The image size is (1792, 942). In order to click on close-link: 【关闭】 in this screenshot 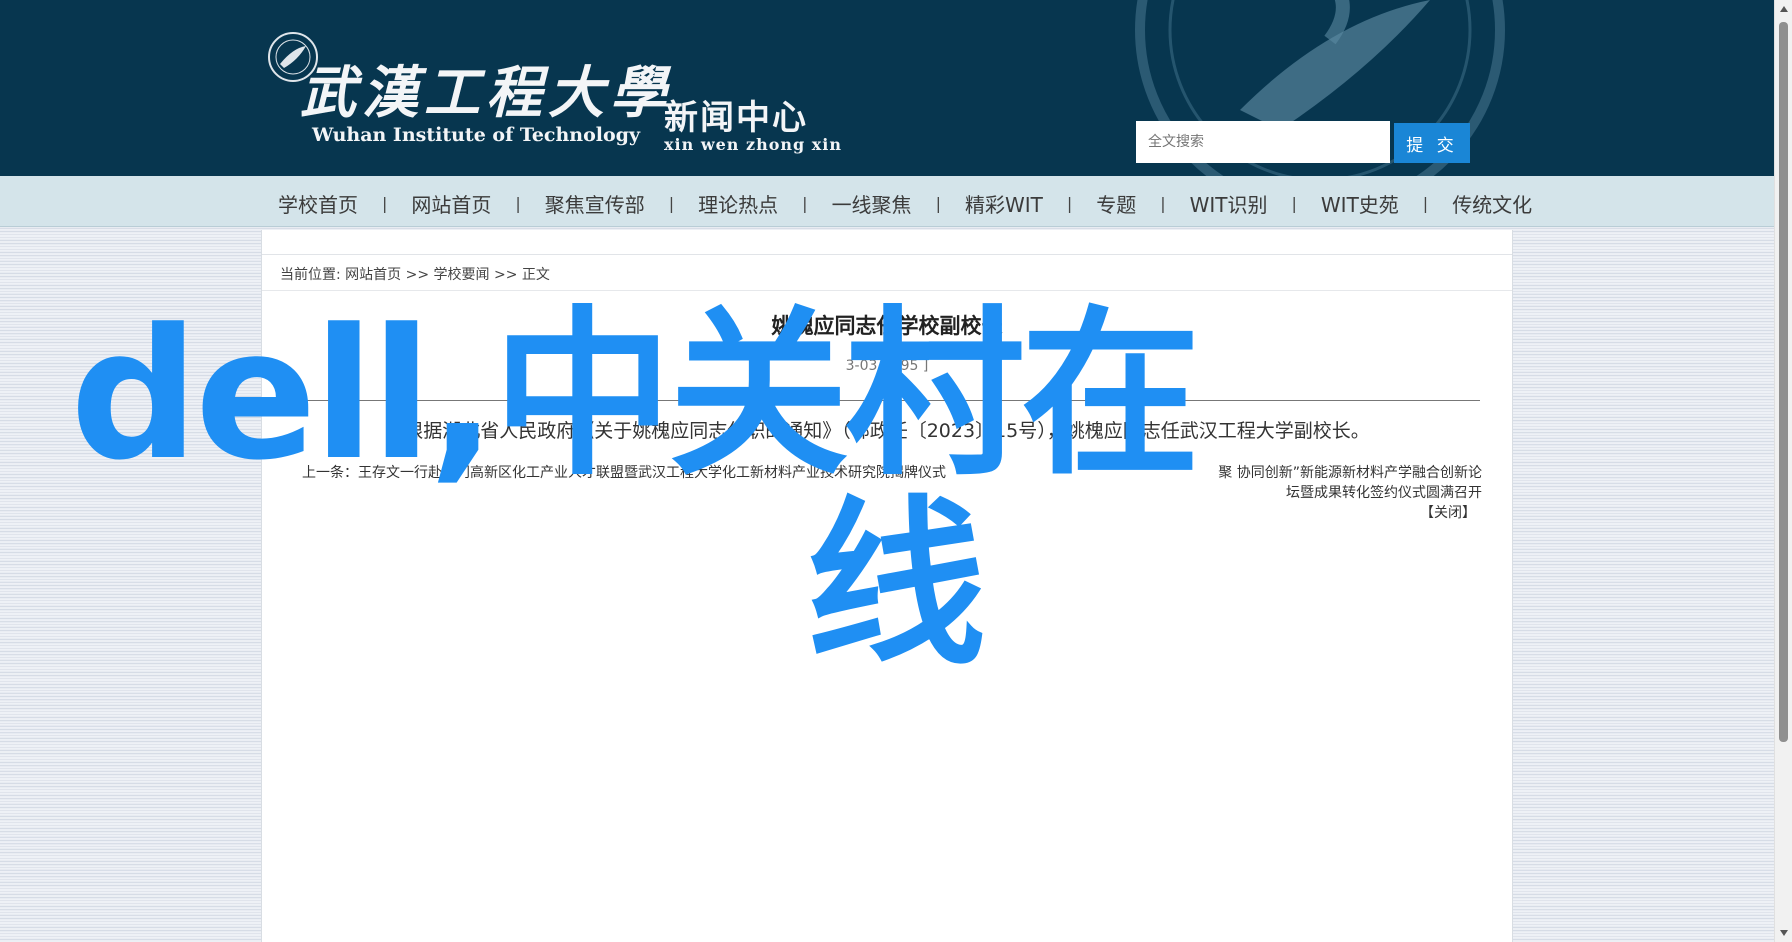, I will do `click(1448, 512)`.